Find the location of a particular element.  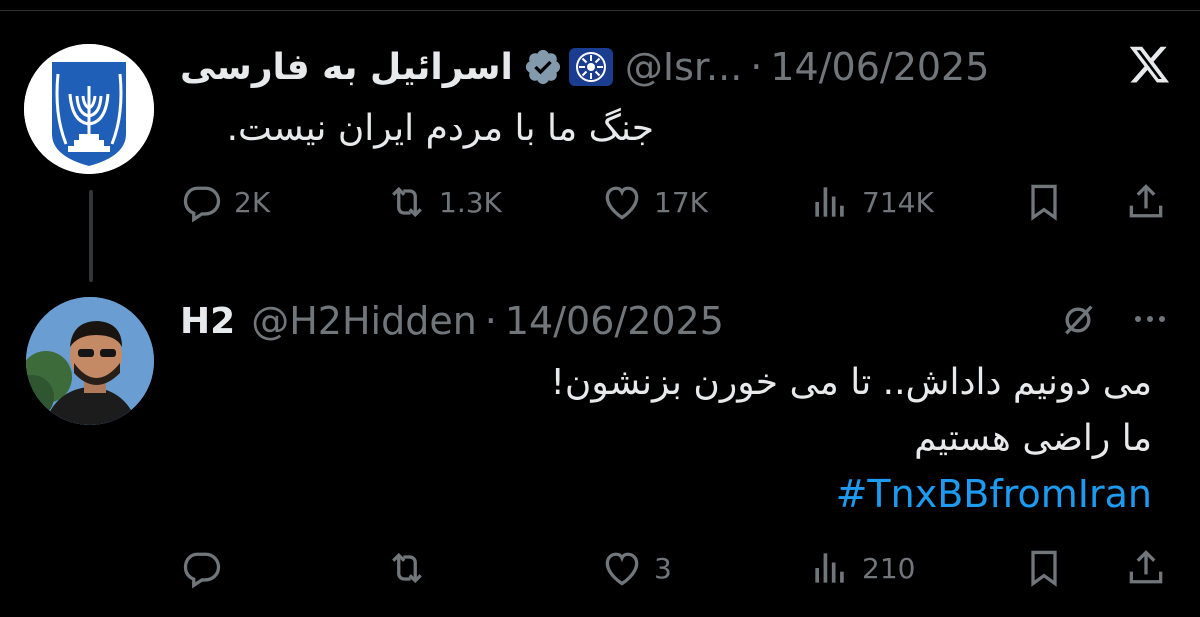

like-button: 3 is located at coordinates (636, 568).